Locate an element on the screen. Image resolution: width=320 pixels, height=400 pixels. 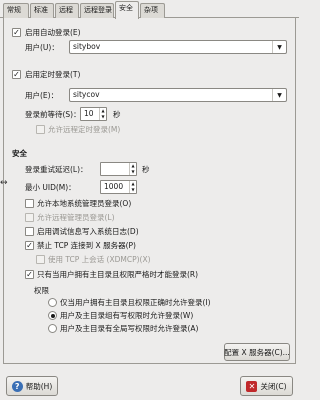
auto-login-checkbox: ✓ is located at coordinates (16, 32).